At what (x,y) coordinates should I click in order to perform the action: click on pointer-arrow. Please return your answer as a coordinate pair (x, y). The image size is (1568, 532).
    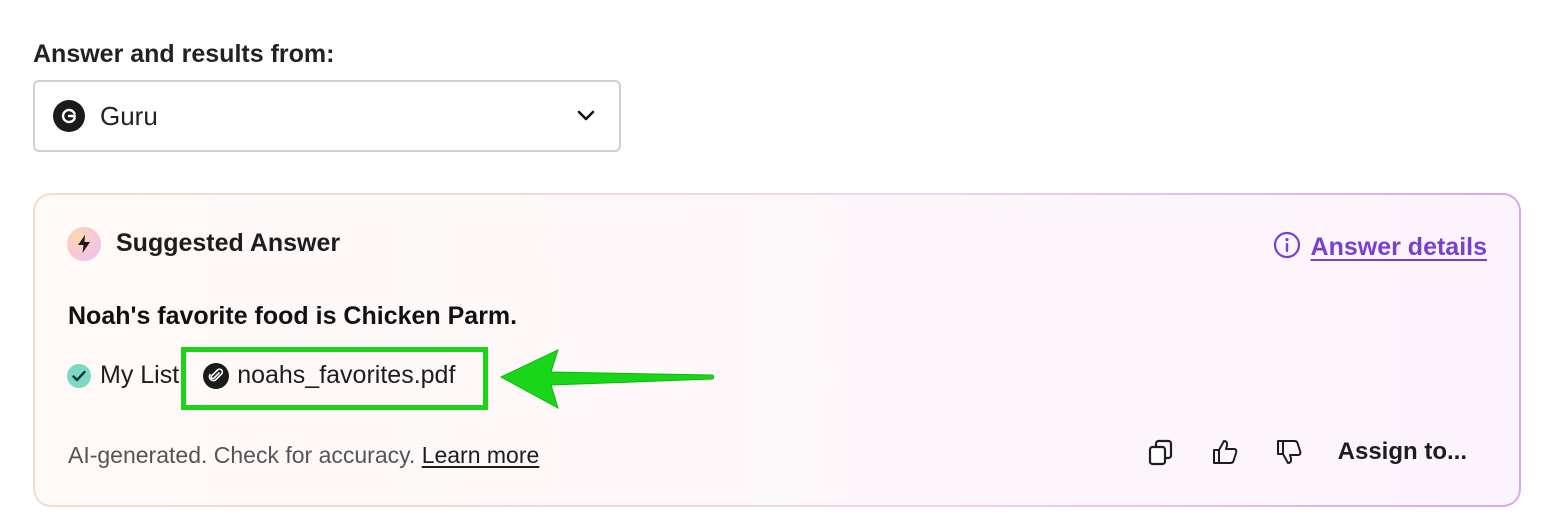
    Looking at the image, I should click on (606, 379).